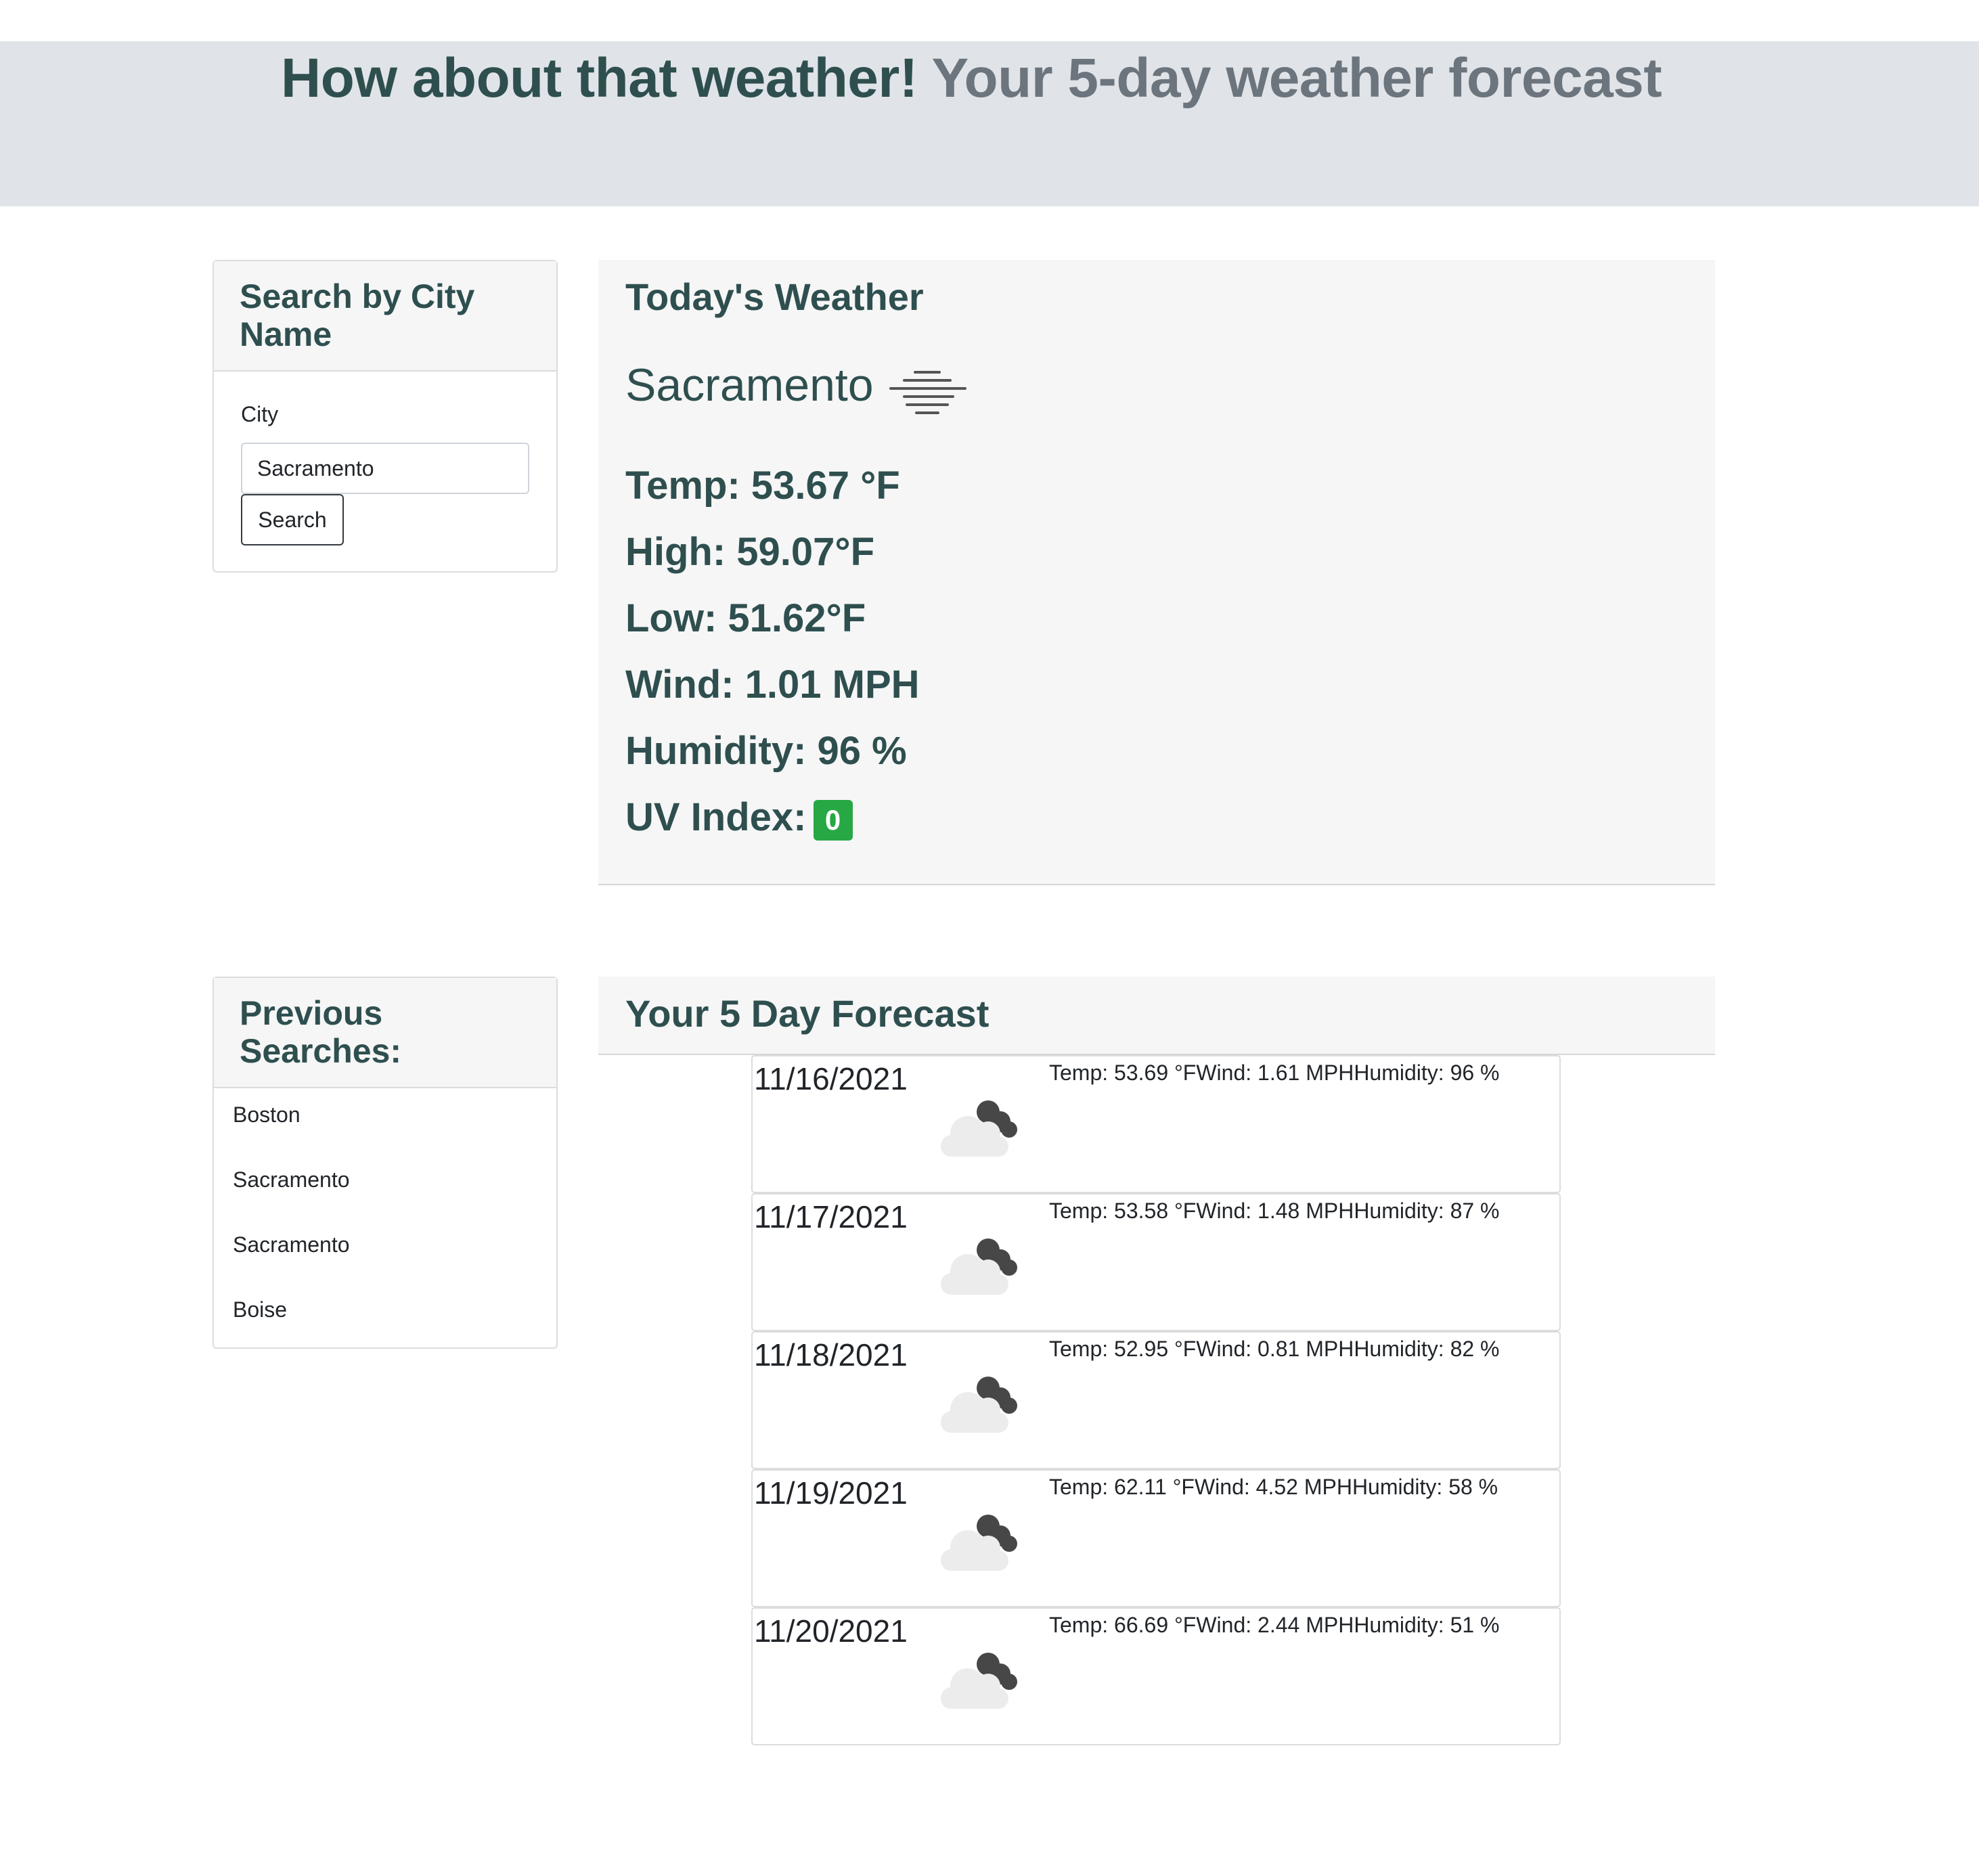 The height and width of the screenshot is (1876, 1979). Describe the element at coordinates (385, 1315) in the screenshot. I see `previous-search-item: Boise` at that location.